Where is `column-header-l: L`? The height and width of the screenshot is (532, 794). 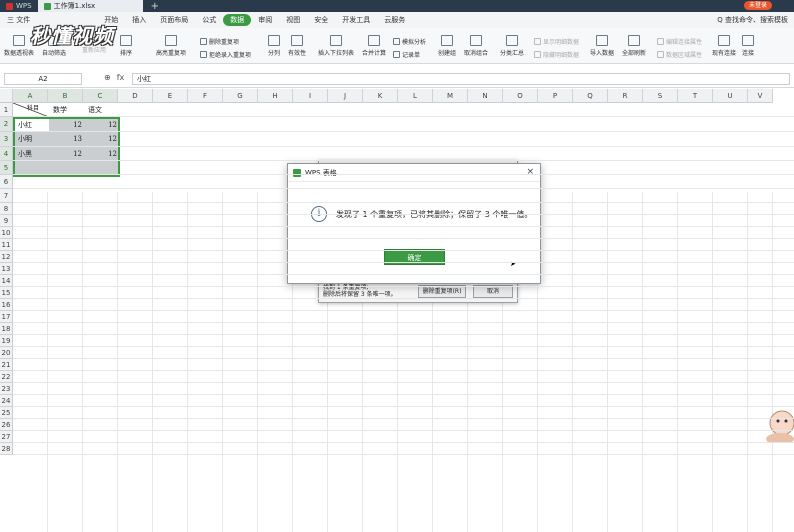 column-header-l: L is located at coordinates (415, 96).